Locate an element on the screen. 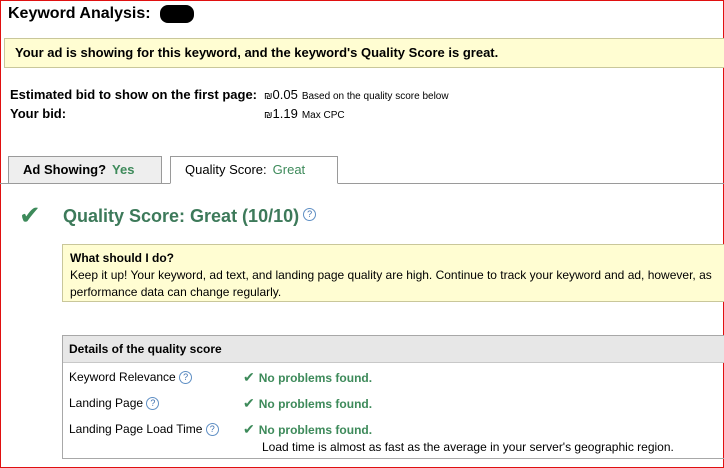  your-bid-value: ₪1.19 Max CPC is located at coordinates (304, 113).